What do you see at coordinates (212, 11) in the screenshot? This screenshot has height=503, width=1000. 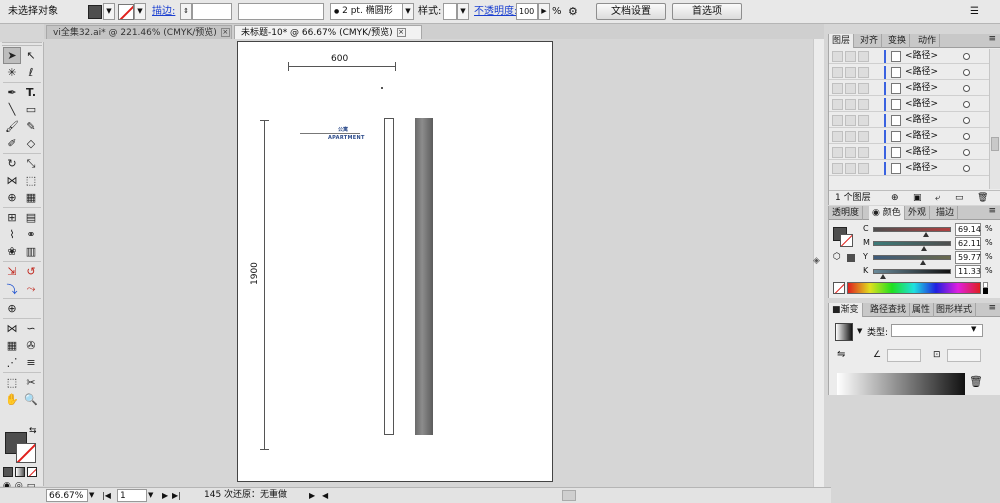 I see `stroke-weight-input` at bounding box center [212, 11].